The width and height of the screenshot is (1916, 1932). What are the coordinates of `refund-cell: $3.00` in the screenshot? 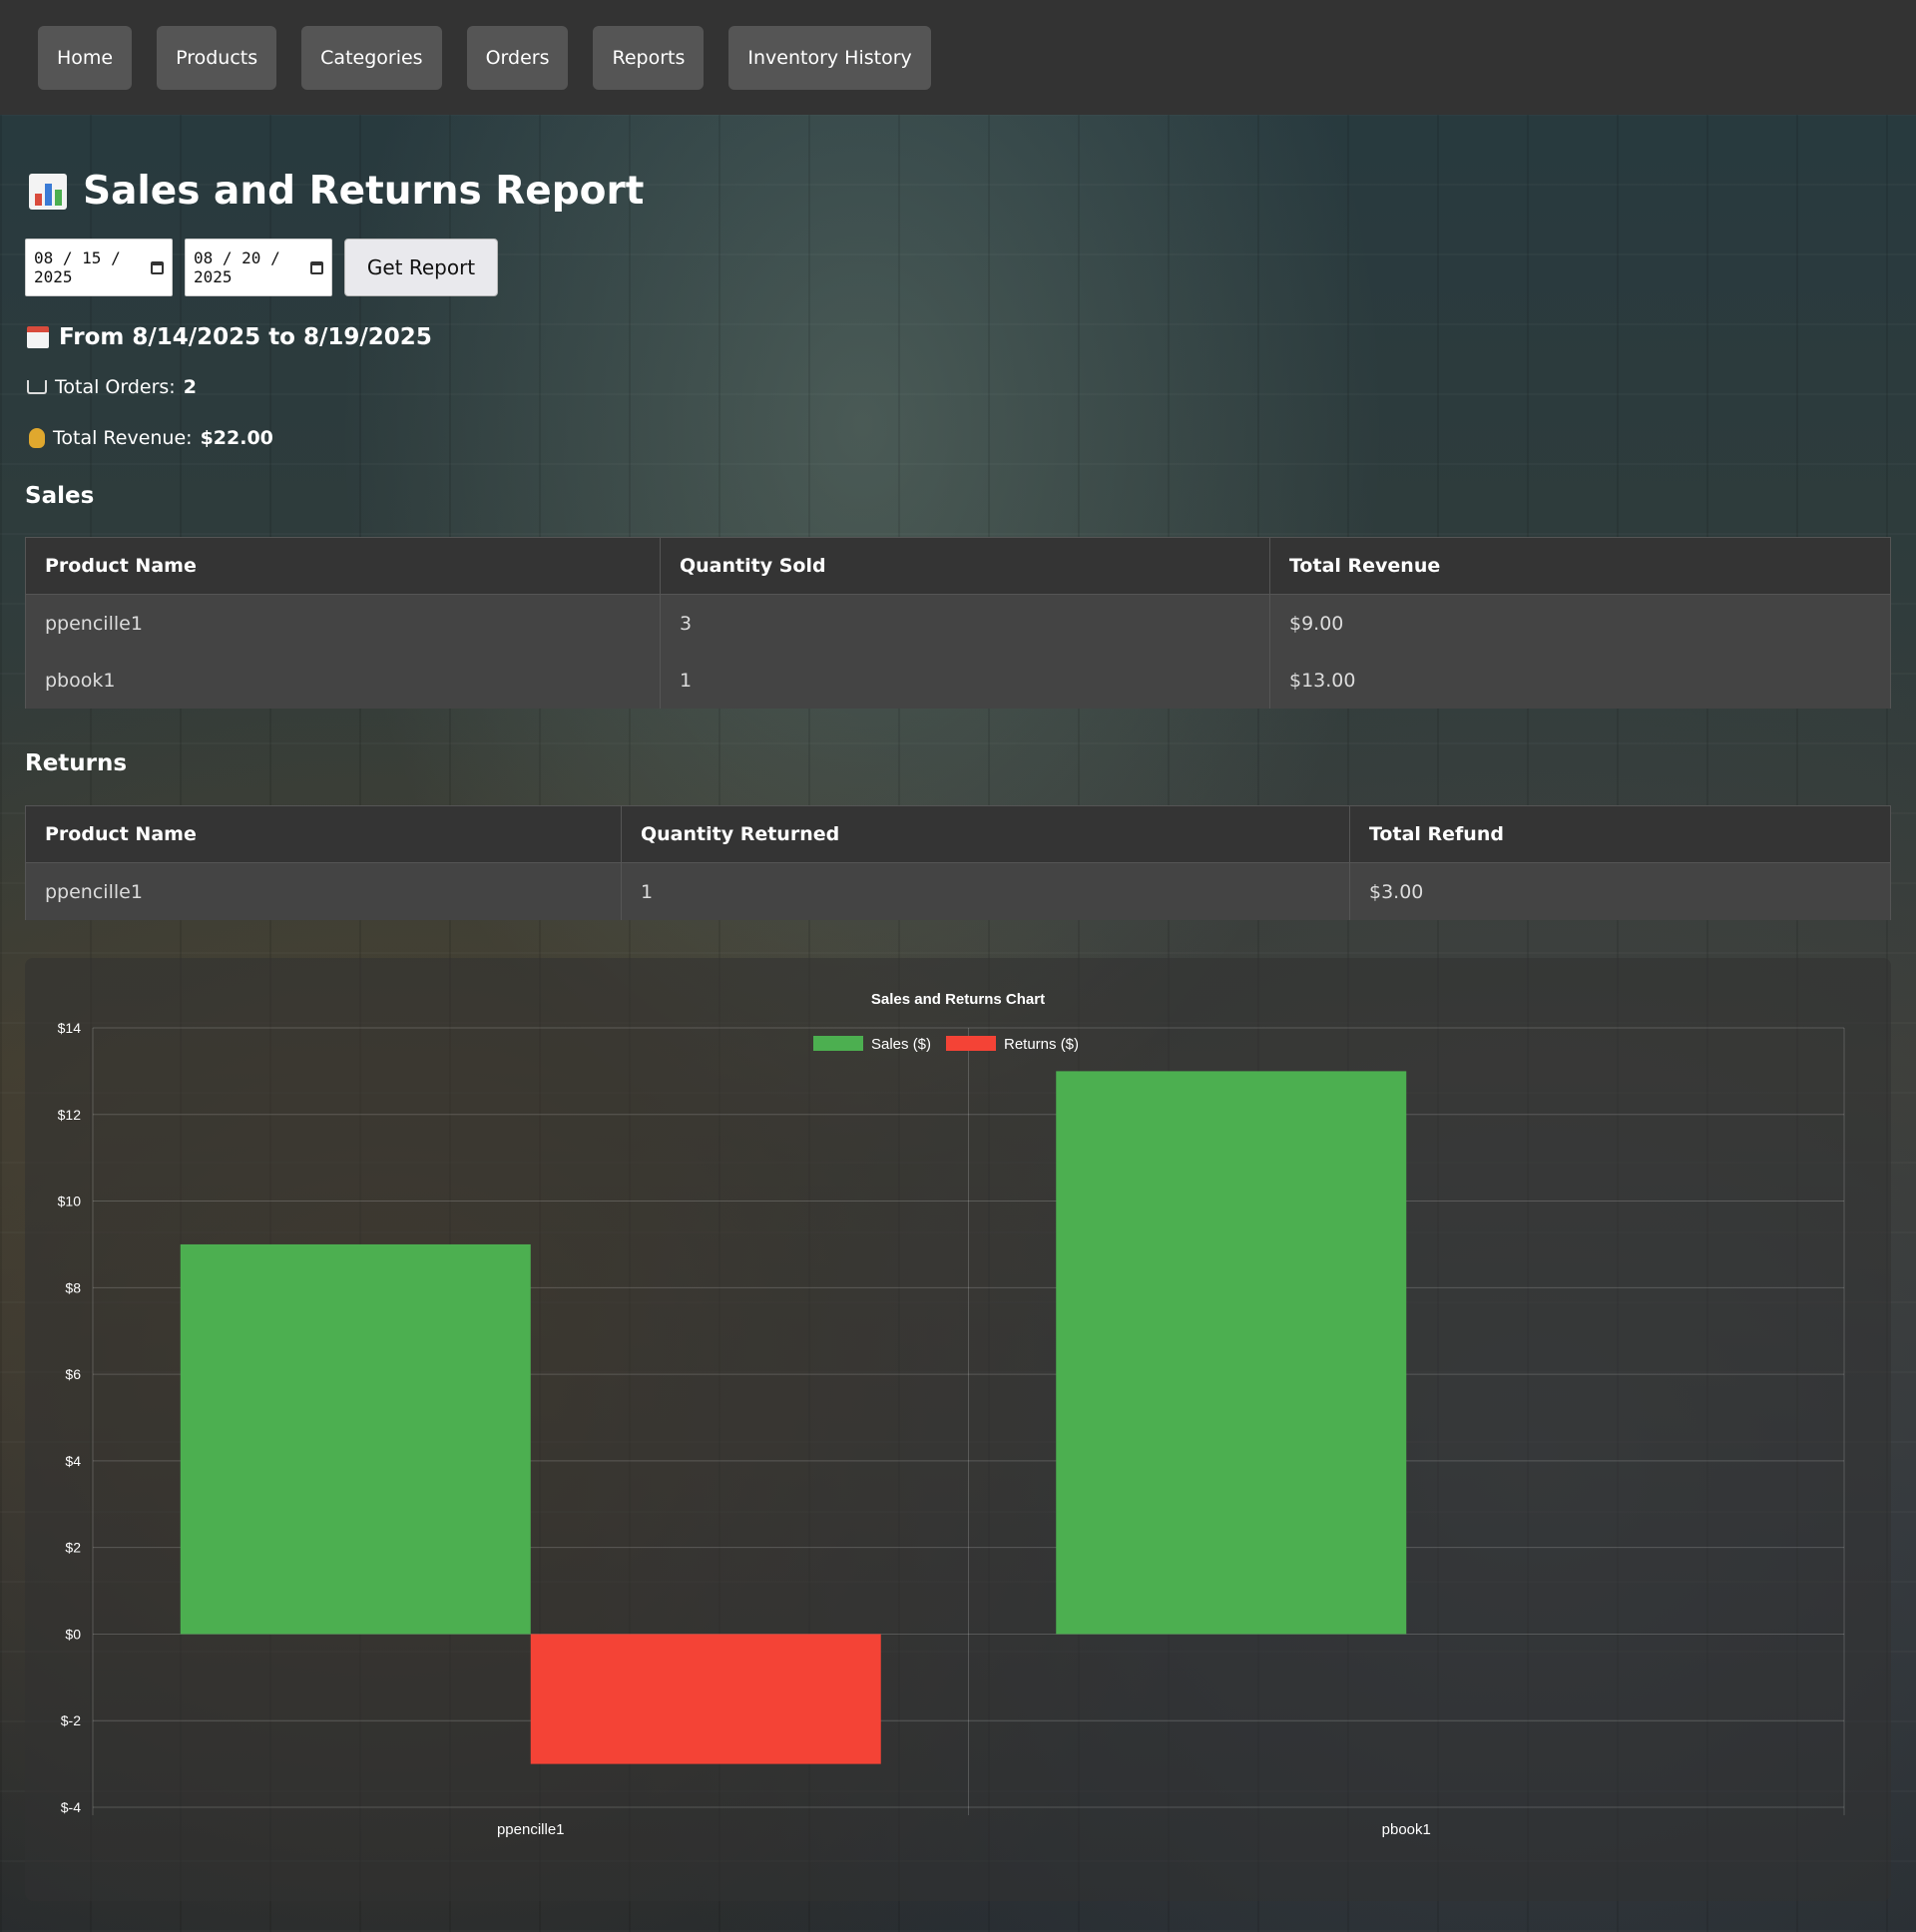 It's located at (1620, 891).